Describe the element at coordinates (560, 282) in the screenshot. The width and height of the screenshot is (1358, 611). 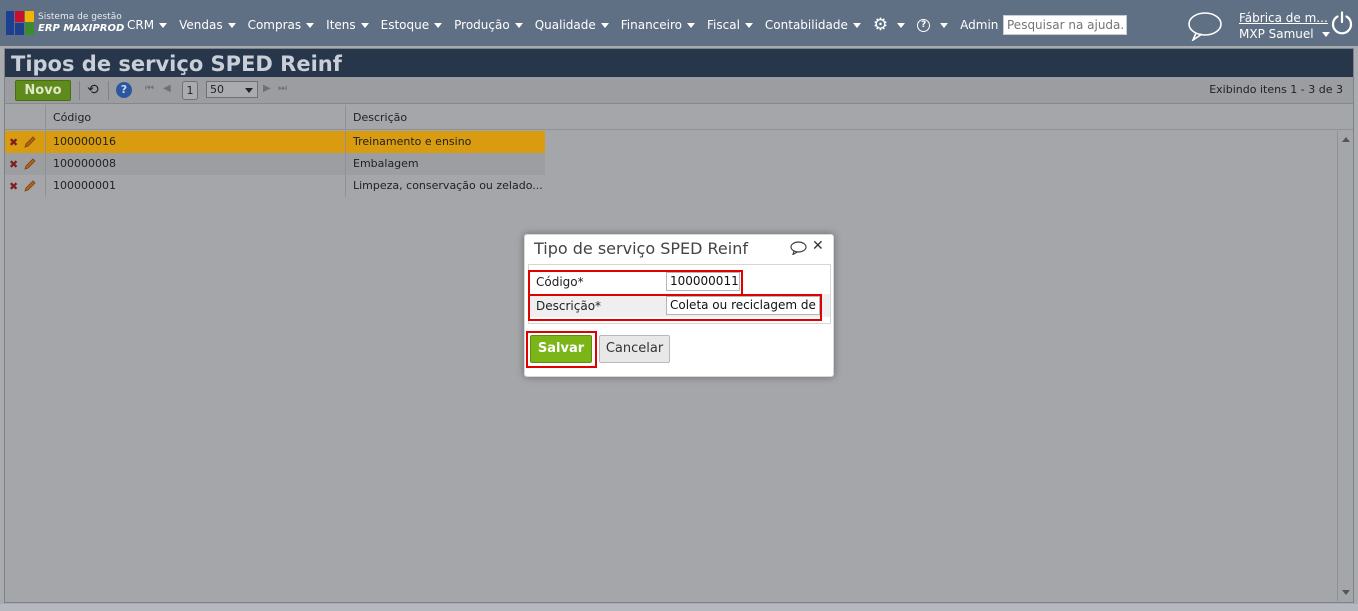
I see `codigo-label: Código*` at that location.